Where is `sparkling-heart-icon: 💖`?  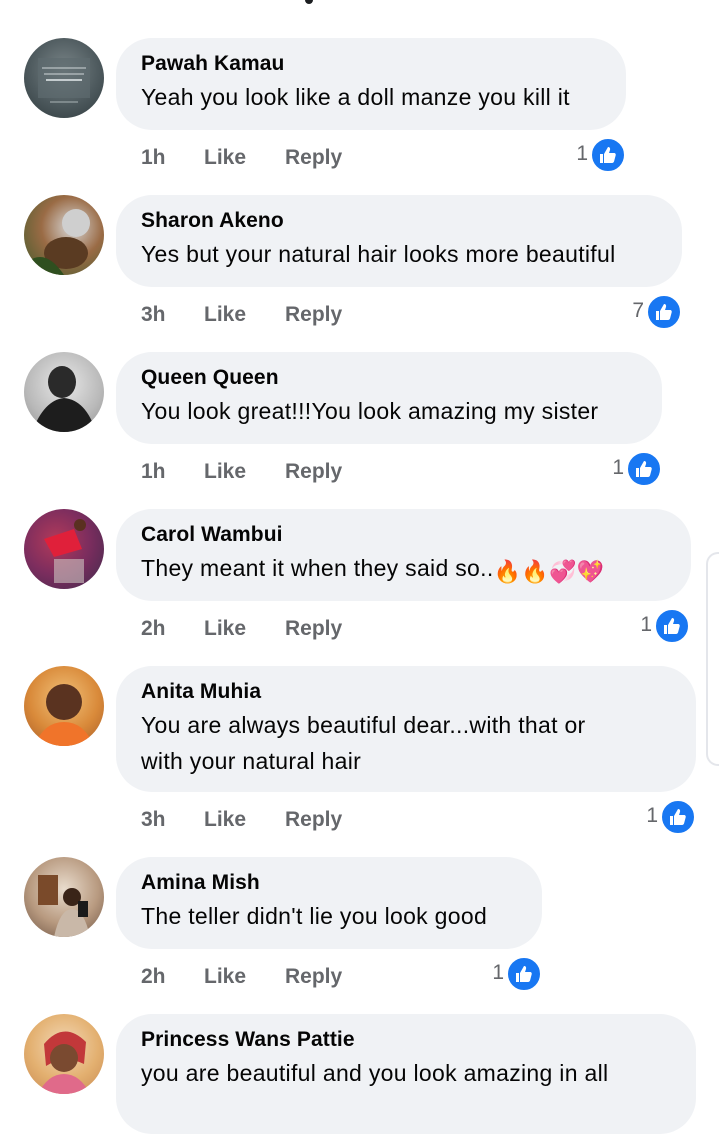
sparkling-heart-icon: 💖 is located at coordinates (590, 571).